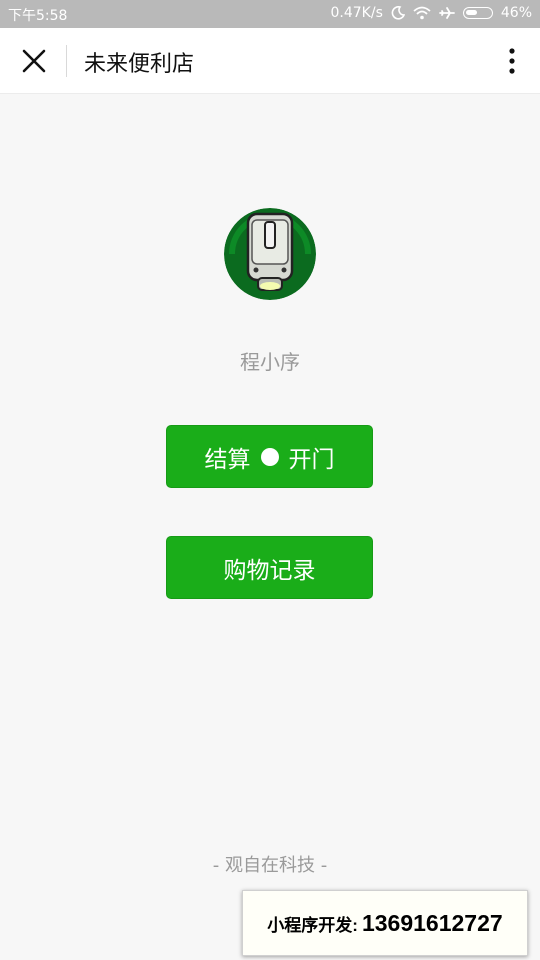  Describe the element at coordinates (227, 459) in the screenshot. I see `checkout-label: 结算` at that location.